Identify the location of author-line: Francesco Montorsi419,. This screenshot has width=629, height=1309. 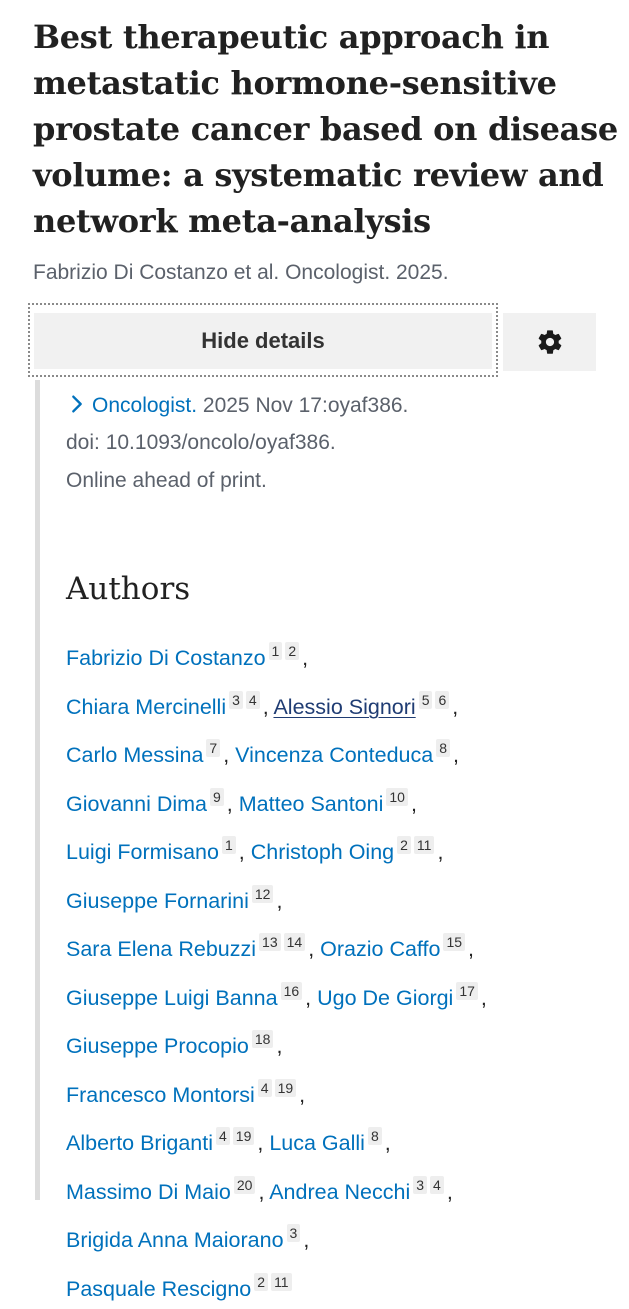
(343, 1091).